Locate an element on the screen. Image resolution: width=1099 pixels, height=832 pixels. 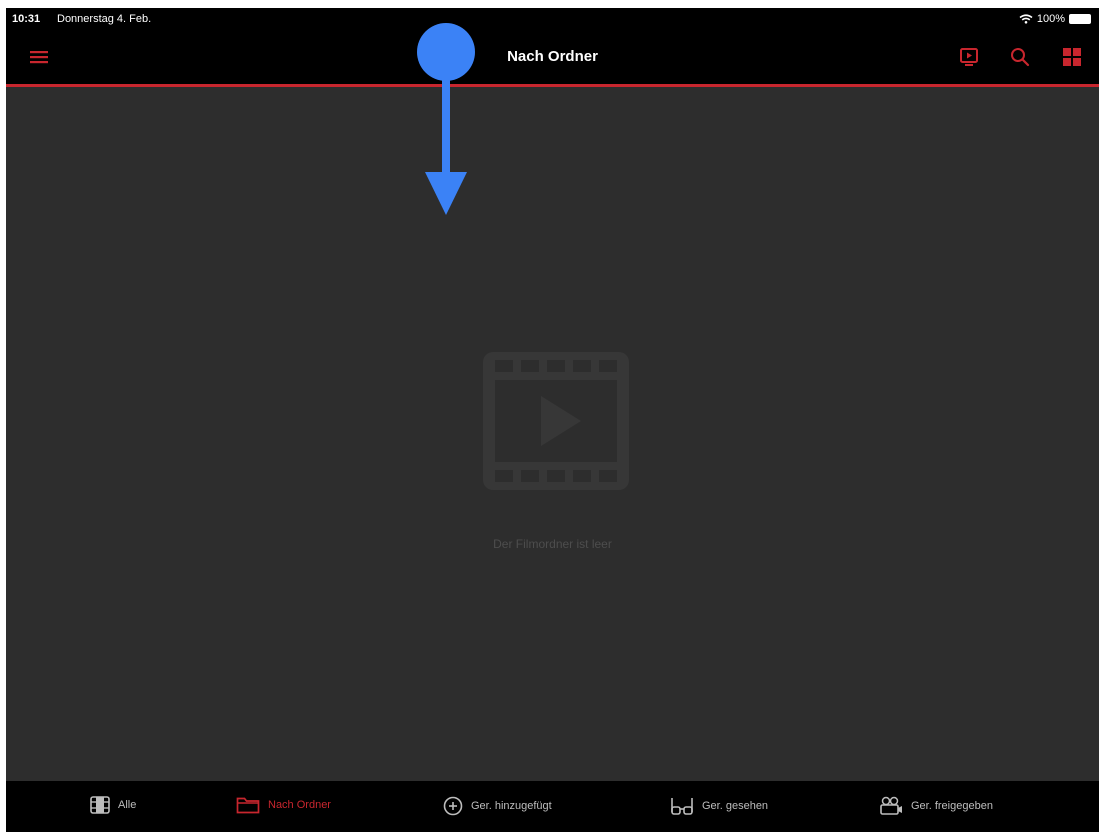
tab-alle: Alle is located at coordinates (113, 805).